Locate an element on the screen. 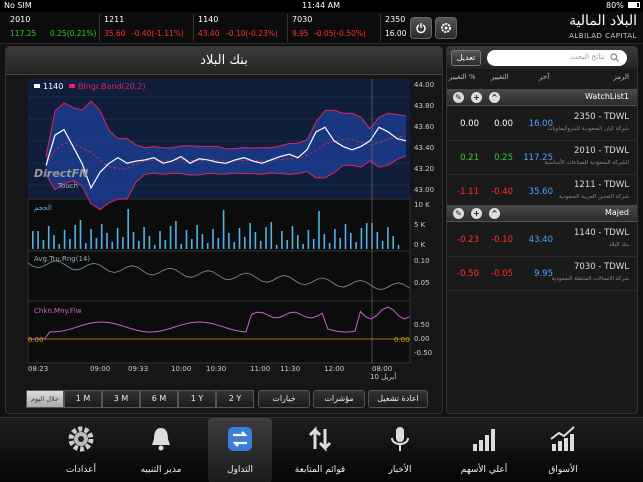 The height and width of the screenshot is (482, 643). power-button is located at coordinates (421, 28).